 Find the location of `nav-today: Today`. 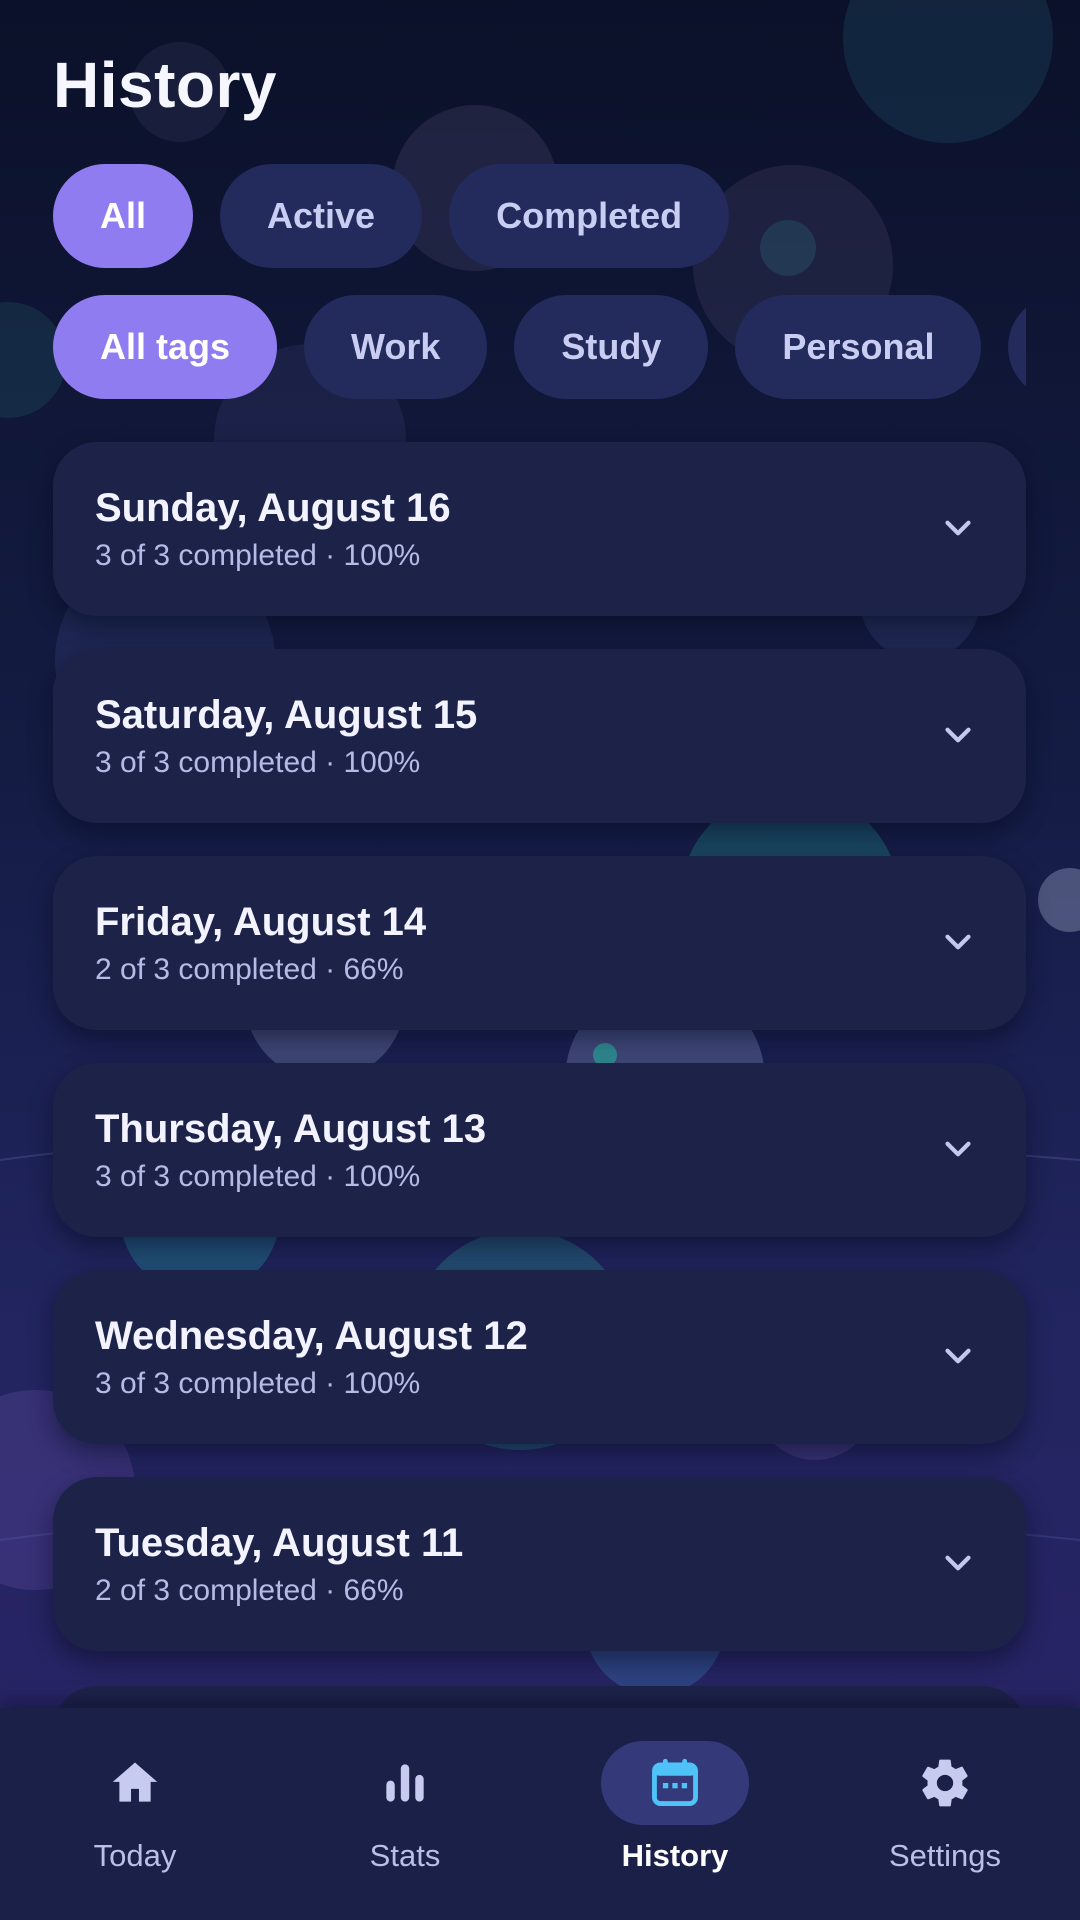

nav-today: Today is located at coordinates (135, 1814).